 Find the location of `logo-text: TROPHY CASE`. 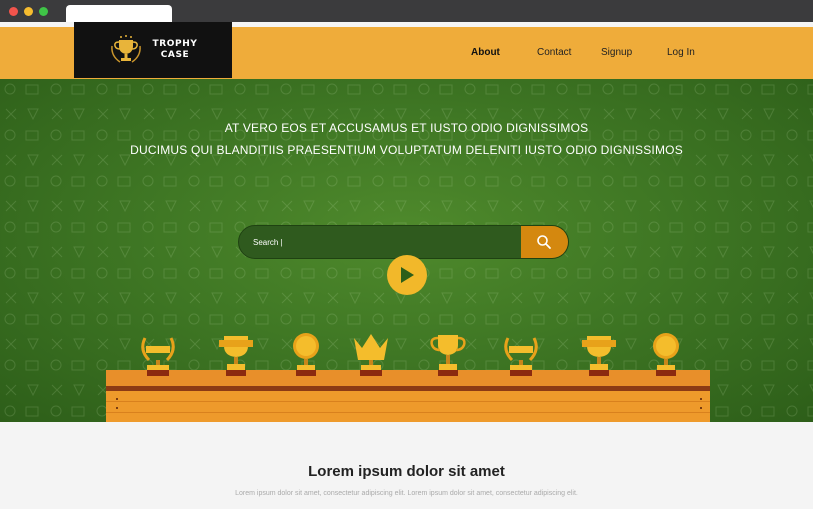

logo-text: TROPHY CASE is located at coordinates (175, 50).